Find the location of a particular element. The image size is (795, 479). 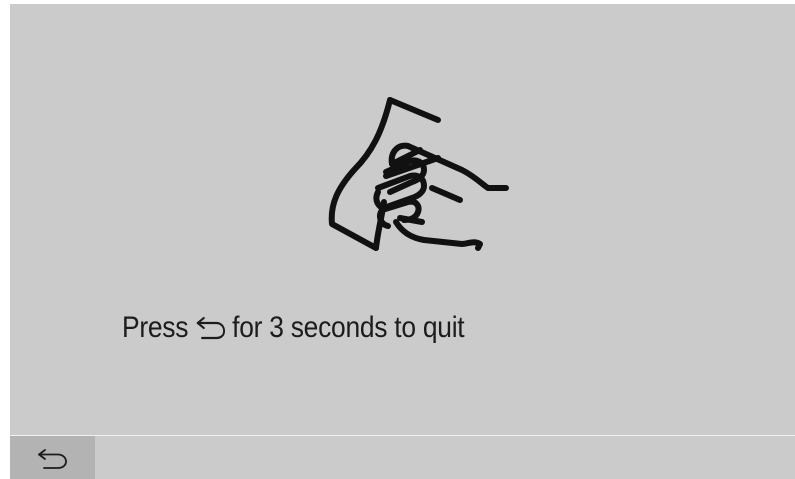

message-text-before: Press is located at coordinates (155, 327).